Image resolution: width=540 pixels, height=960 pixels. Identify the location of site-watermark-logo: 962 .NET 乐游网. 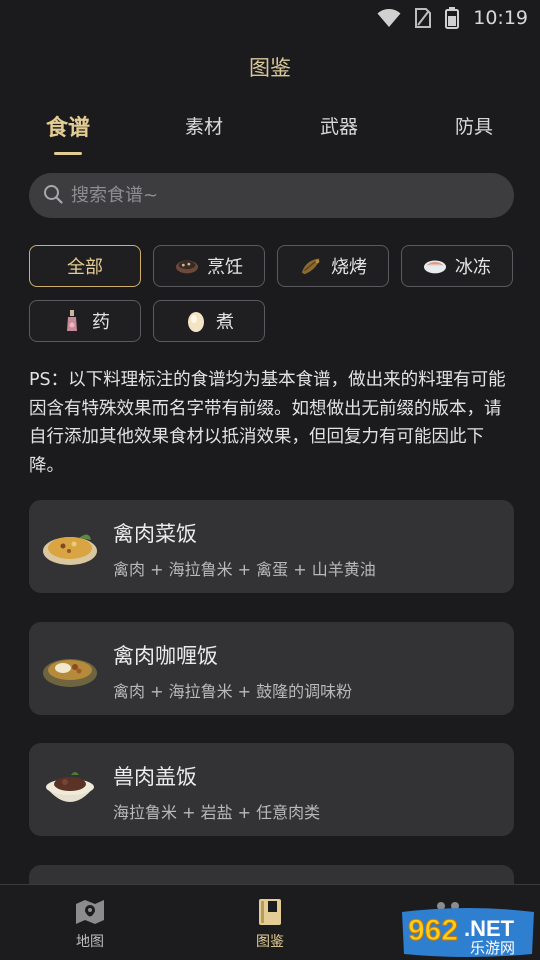
(468, 932).